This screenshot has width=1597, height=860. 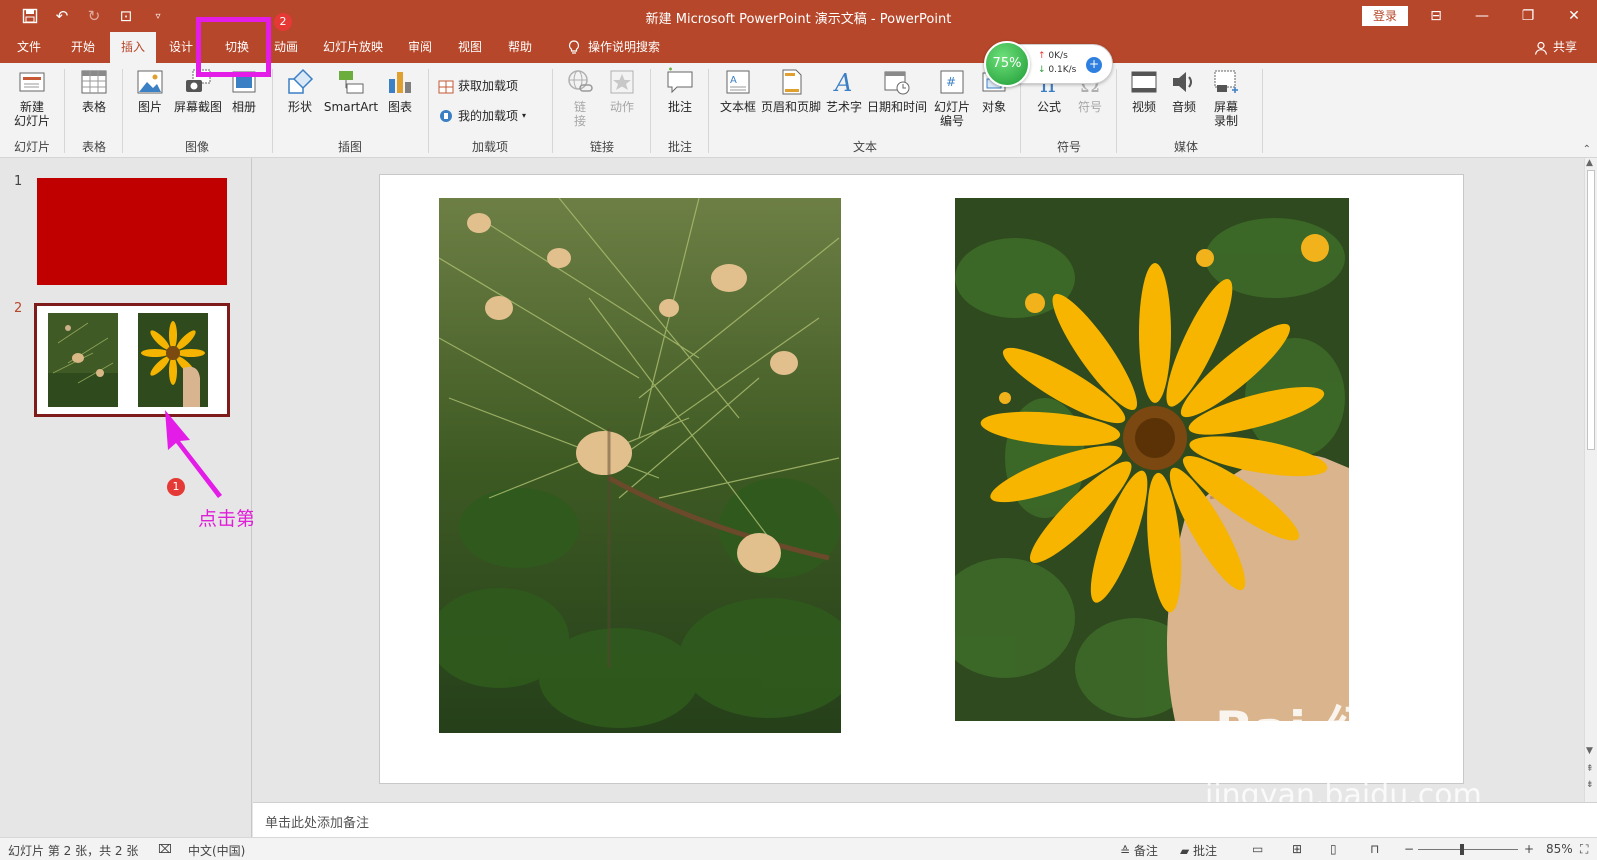 What do you see at coordinates (952, 97) in the screenshot?
I see `slide-number-button: # 幻灯片 编号` at bounding box center [952, 97].